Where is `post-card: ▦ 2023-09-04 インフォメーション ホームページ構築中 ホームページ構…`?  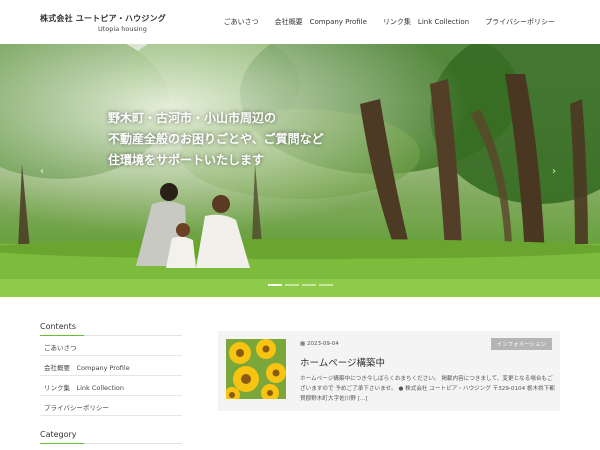 post-card: ▦ 2023-09-04 インフォメーション ホームページ構築中 ホームページ構… is located at coordinates (389, 371).